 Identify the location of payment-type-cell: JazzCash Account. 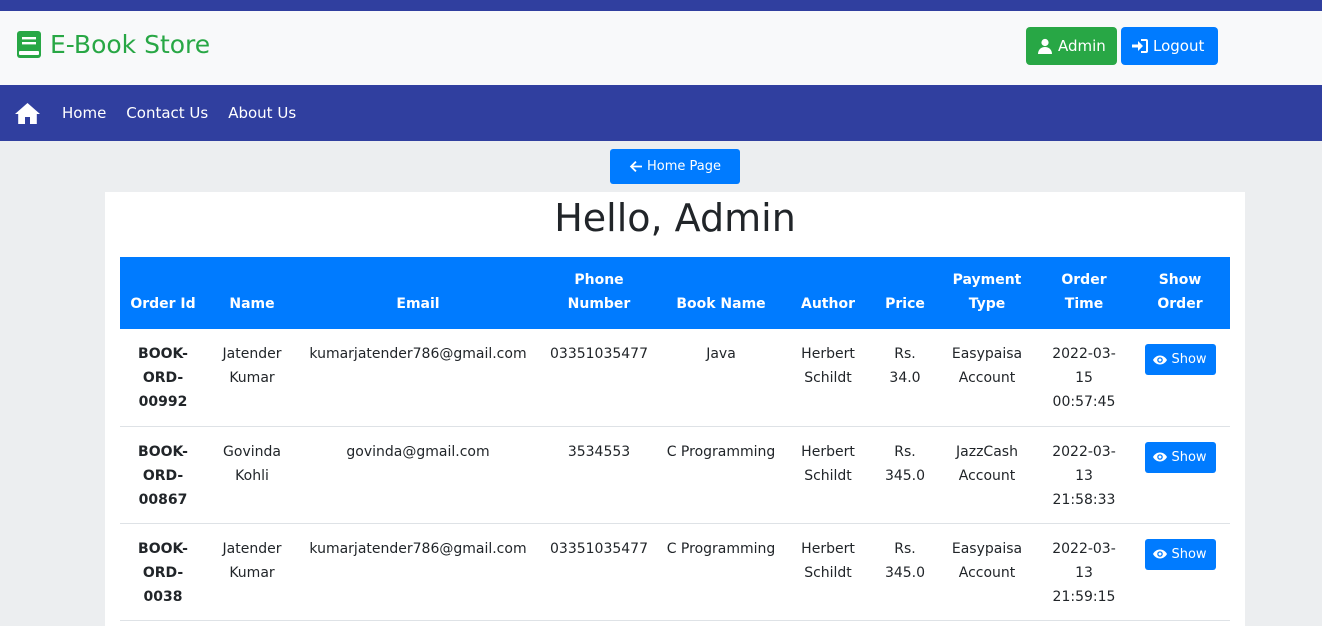
(987, 475).